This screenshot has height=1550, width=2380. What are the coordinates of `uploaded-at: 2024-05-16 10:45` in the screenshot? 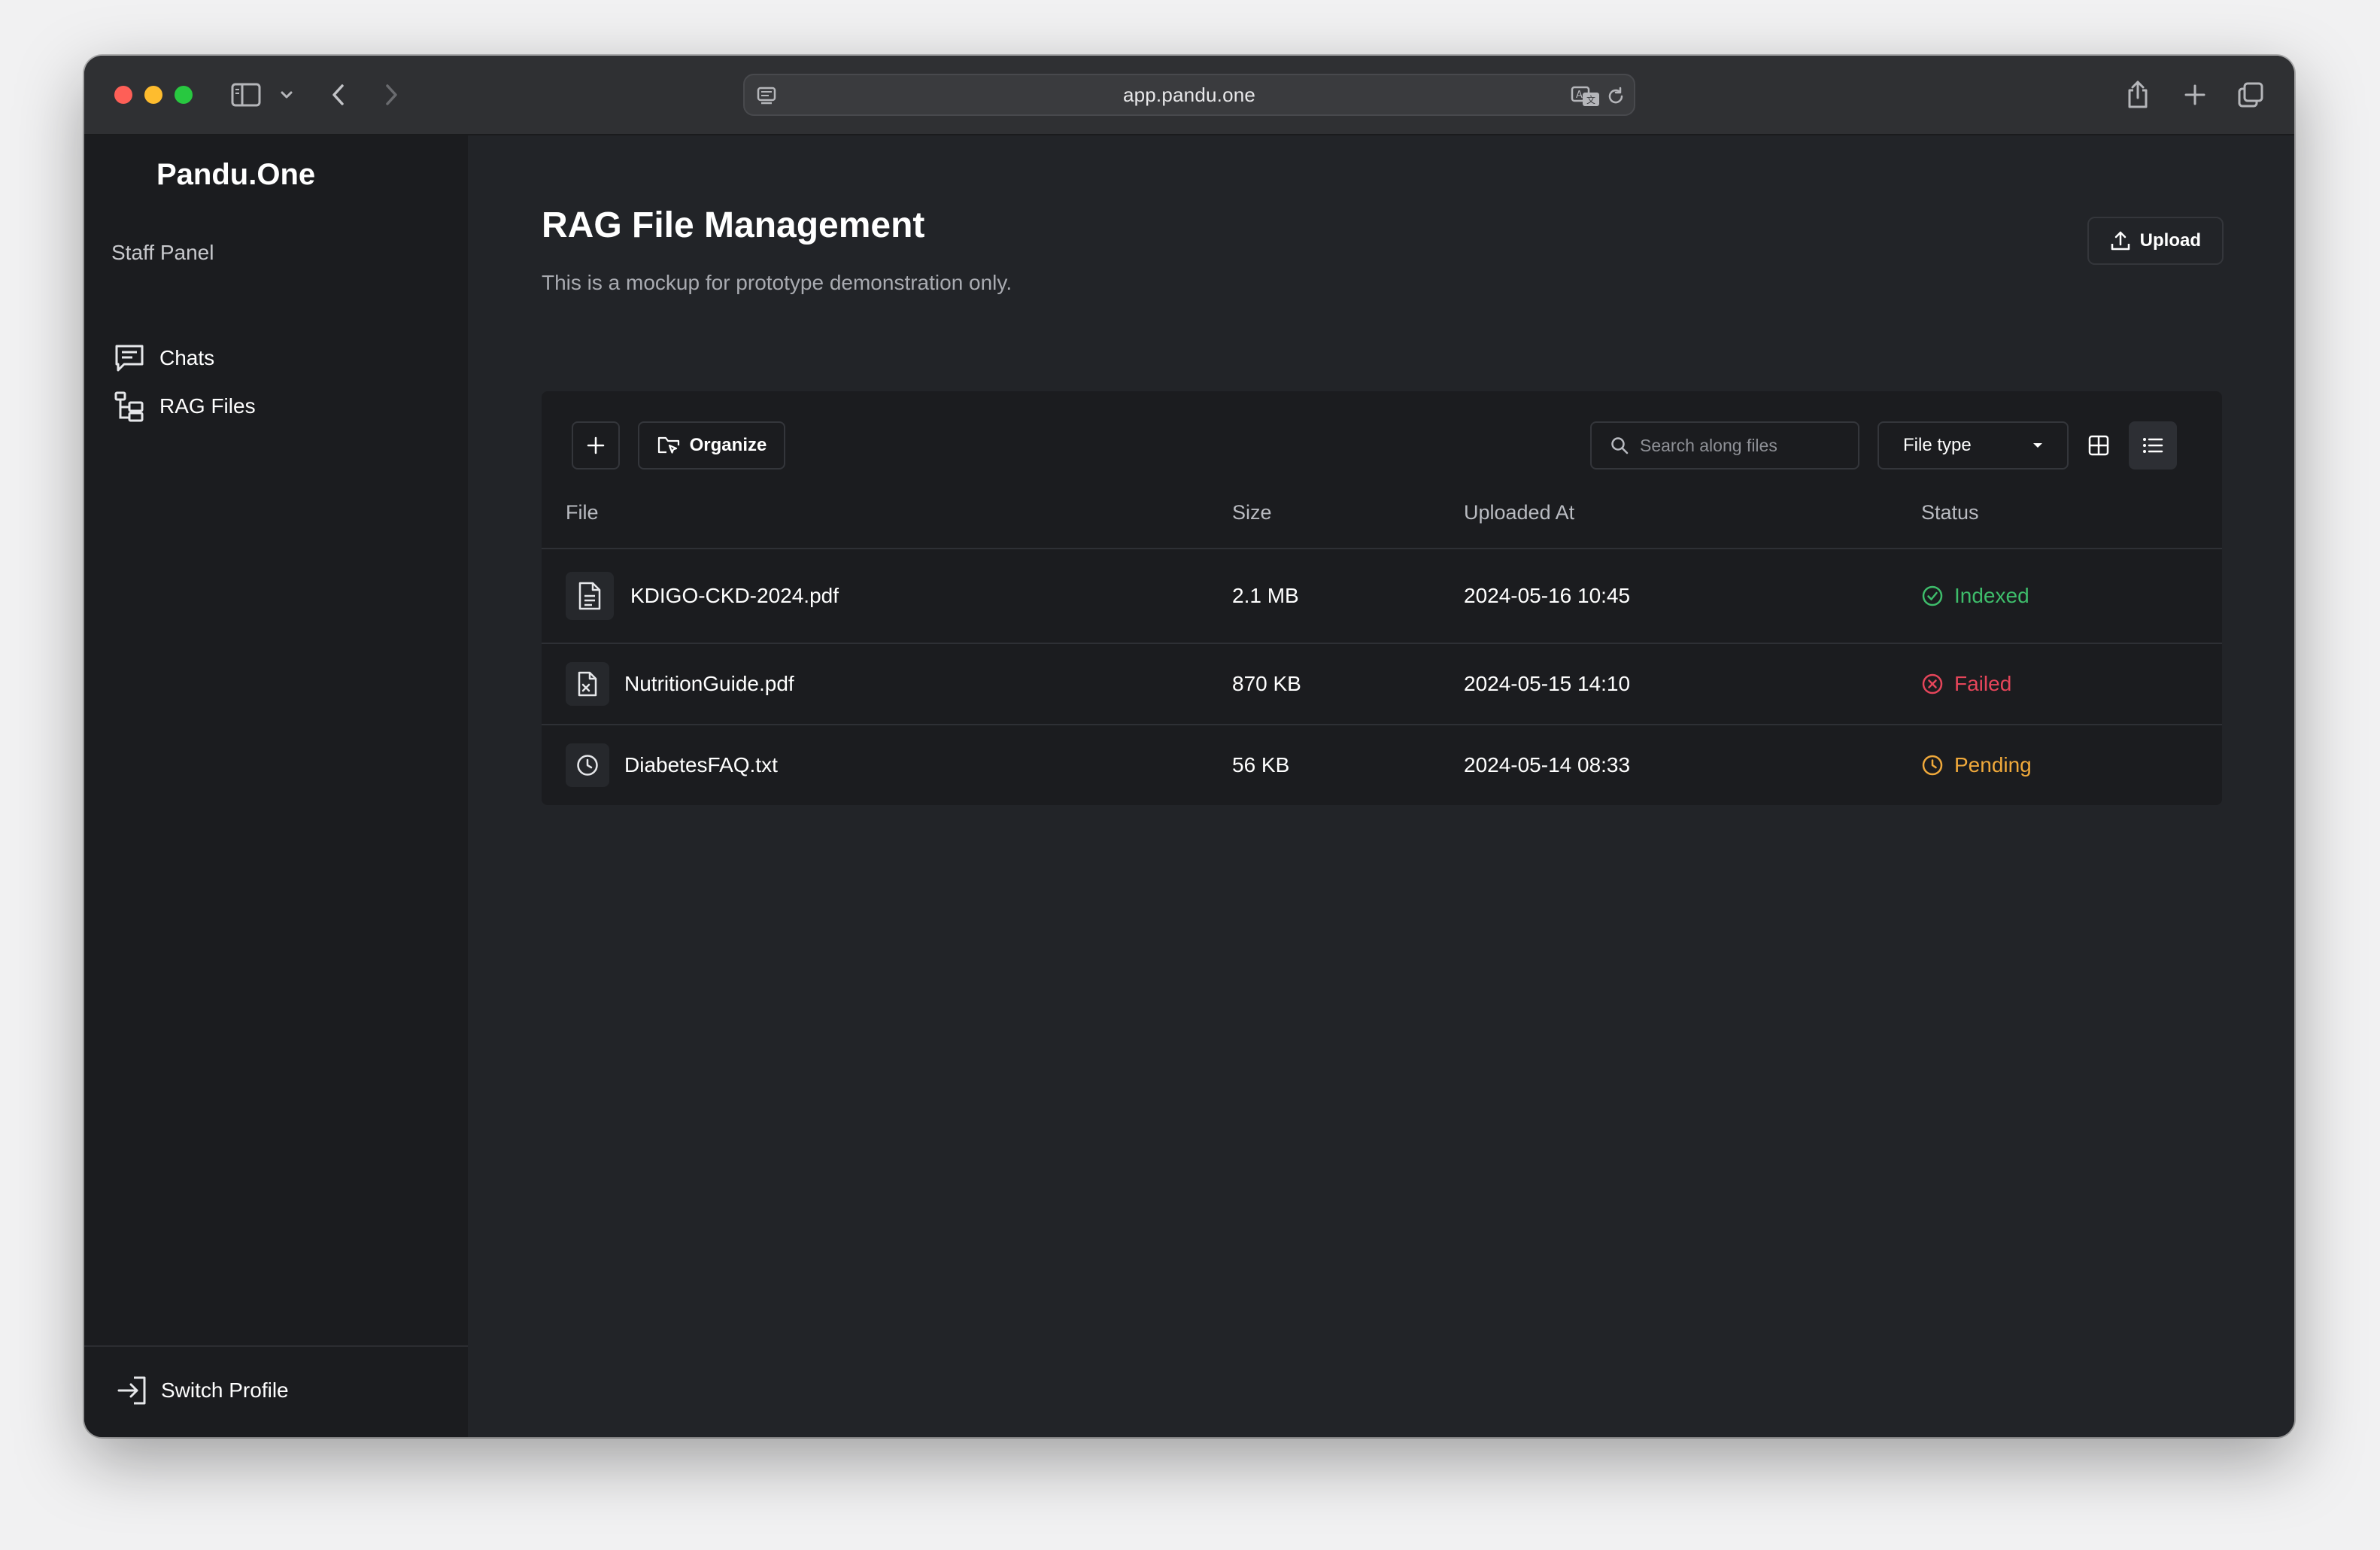 It's located at (1547, 595).